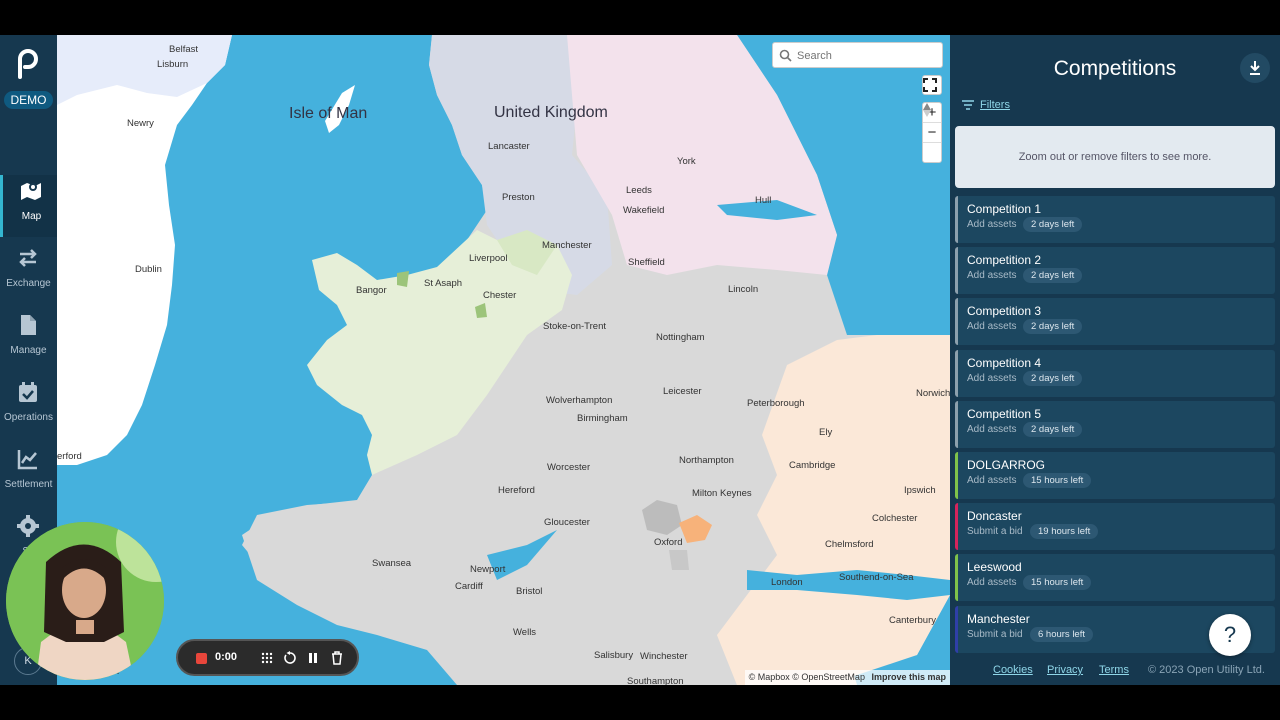 The width and height of the screenshot is (1280, 720). Describe the element at coordinates (551, 112) in the screenshot. I see `map-label: United Kingdom` at that location.